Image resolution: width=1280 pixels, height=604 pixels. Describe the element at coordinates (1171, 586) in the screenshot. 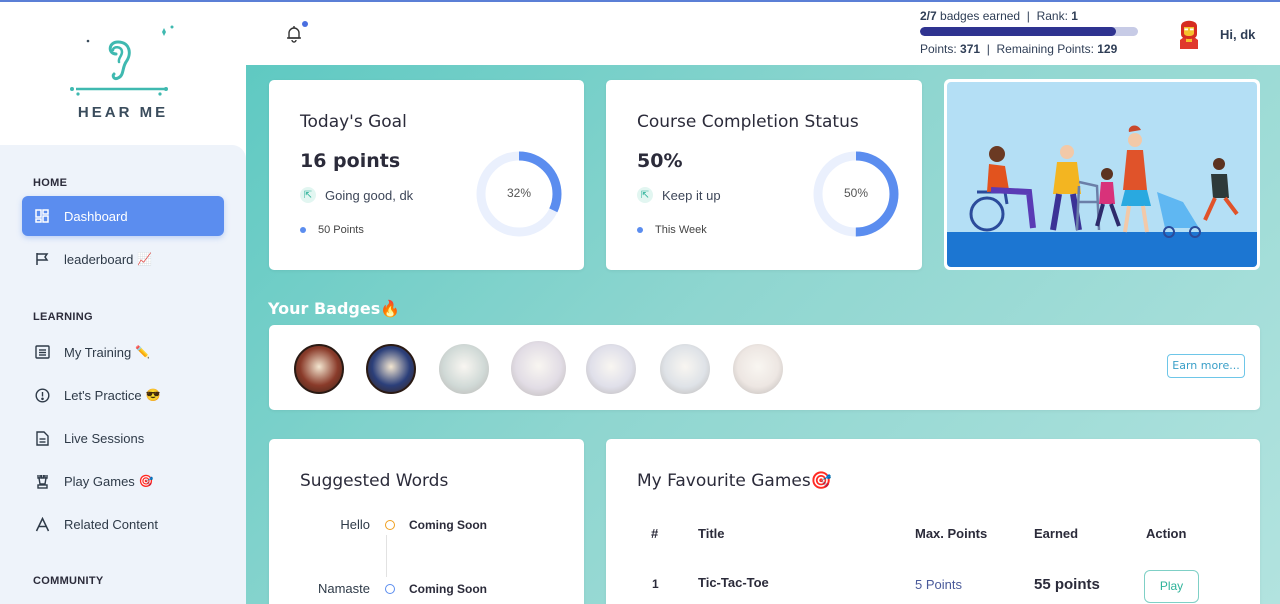

I see `play-button: Play` at that location.